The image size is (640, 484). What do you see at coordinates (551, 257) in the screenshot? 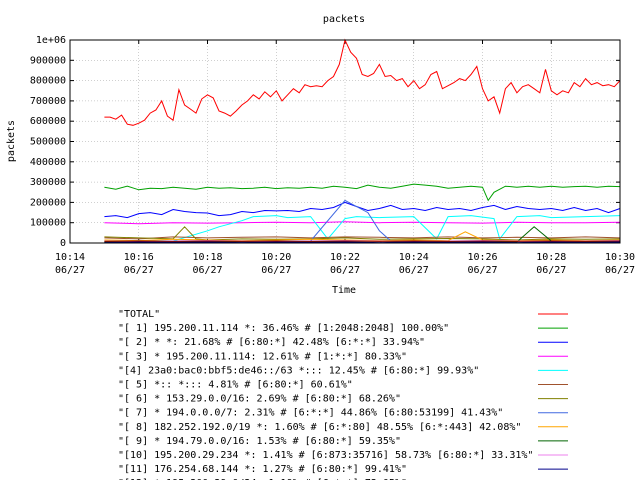
I see `x-tick-time-label: 10:28` at bounding box center [551, 257].